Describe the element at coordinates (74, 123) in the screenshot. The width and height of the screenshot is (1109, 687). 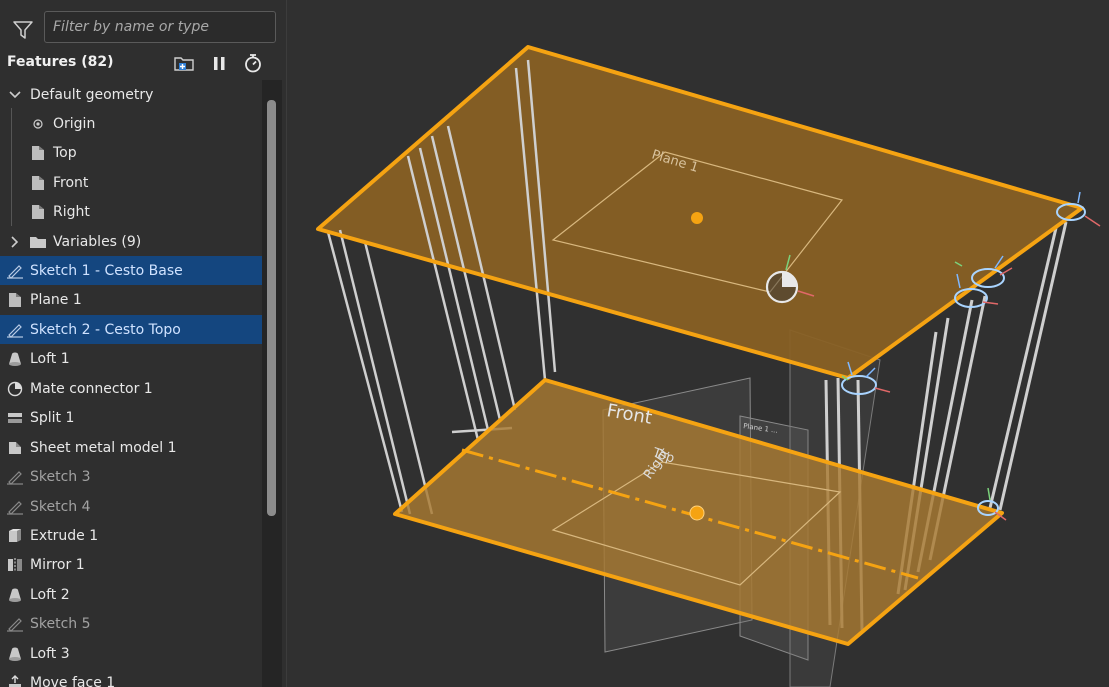
I see `tree-item-label: Origin` at that location.